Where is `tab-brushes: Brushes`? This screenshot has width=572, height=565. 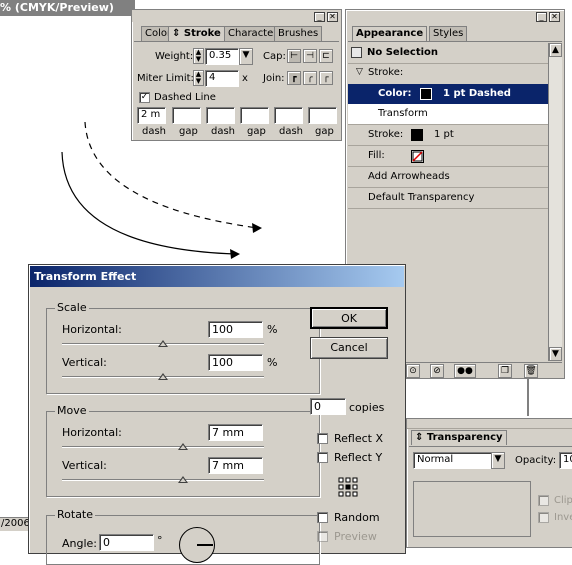
tab-brushes: Brushes is located at coordinates (298, 33).